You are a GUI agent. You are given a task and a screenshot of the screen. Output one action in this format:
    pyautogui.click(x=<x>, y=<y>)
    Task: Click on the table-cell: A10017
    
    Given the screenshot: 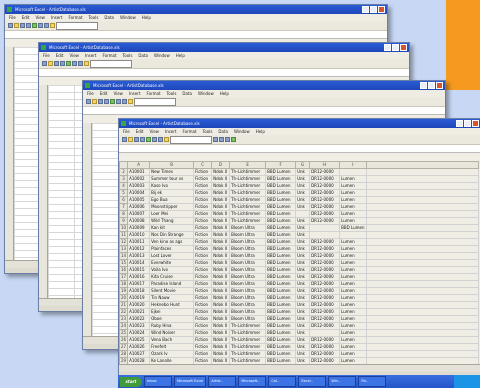 What is the action you would take?
    pyautogui.click(x=139, y=284)
    